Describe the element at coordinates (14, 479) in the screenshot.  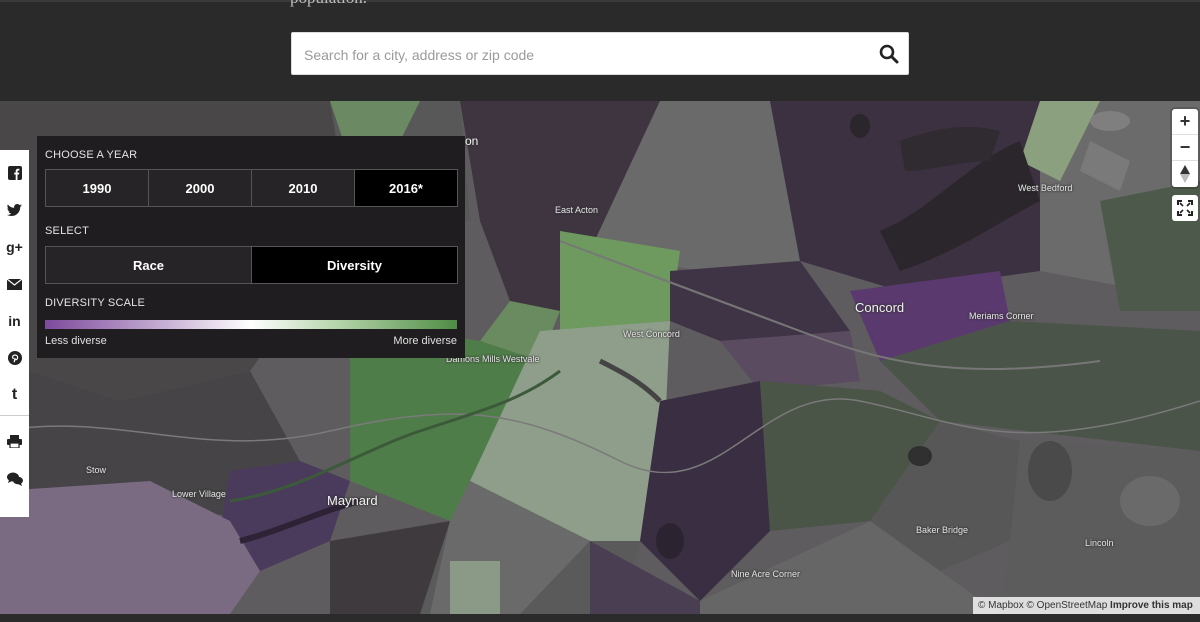
I see `comments-icon` at that location.